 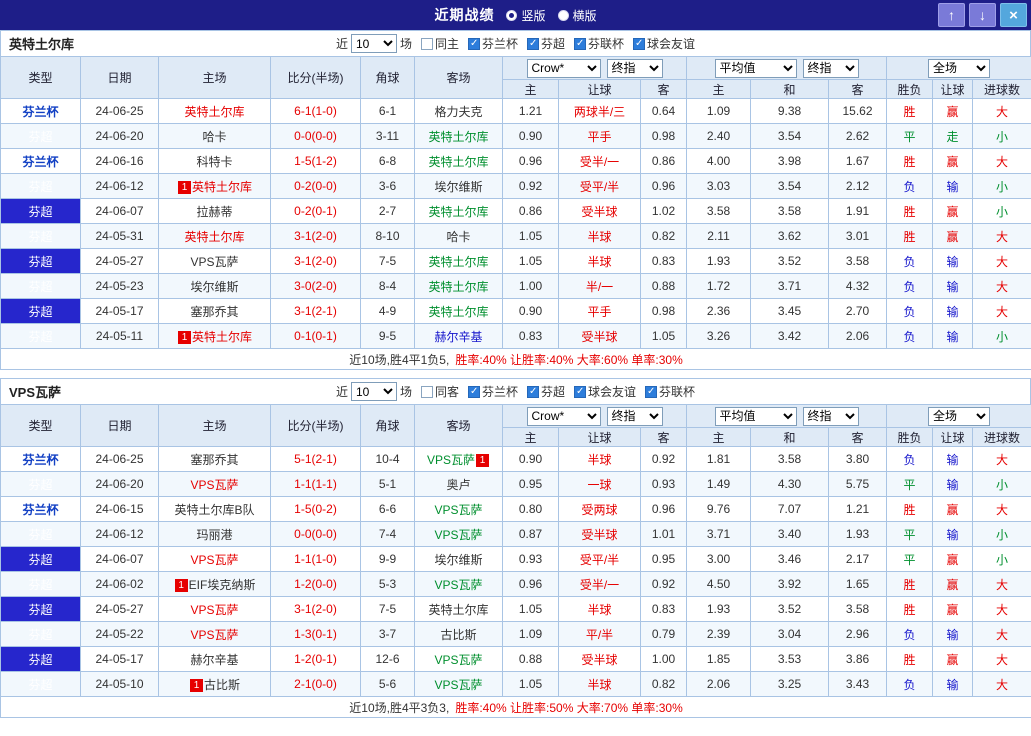 I want to click on filter-controls: 近10场 同主 芬兰杯 芬超 芬联杯 球会友谊, so click(x=515, y=43).